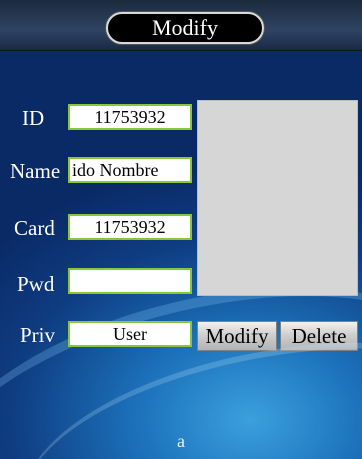 Image resolution: width=362 pixels, height=459 pixels. I want to click on card-label: Card, so click(34, 228).